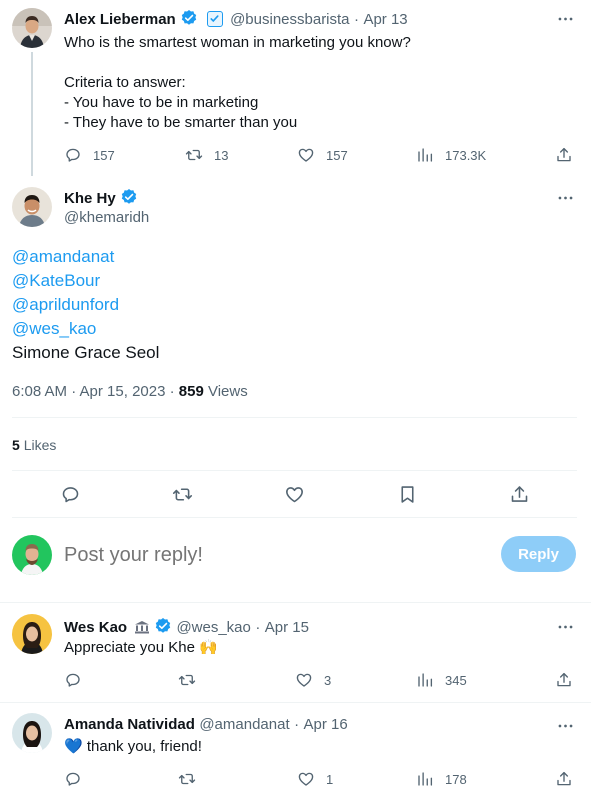 This screenshot has height=801, width=591. What do you see at coordinates (32, 114) in the screenshot?
I see `thread-line` at bounding box center [32, 114].